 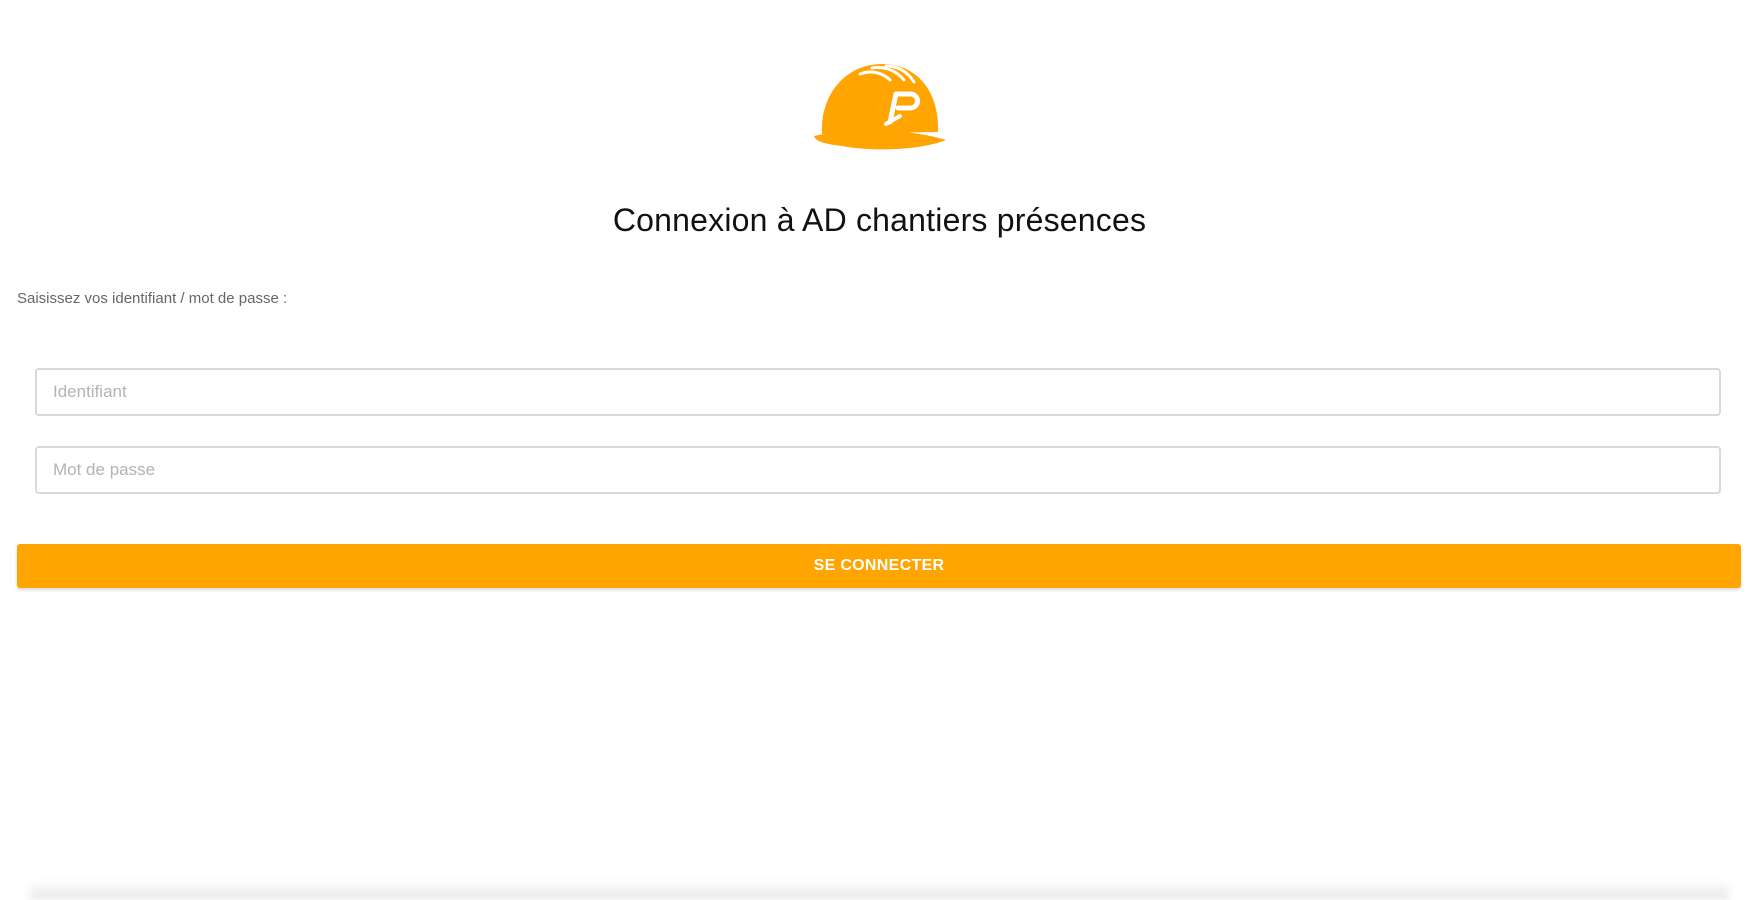 What do you see at coordinates (879, 220) in the screenshot?
I see `page-title: Connexion à AD chantiers présences` at bounding box center [879, 220].